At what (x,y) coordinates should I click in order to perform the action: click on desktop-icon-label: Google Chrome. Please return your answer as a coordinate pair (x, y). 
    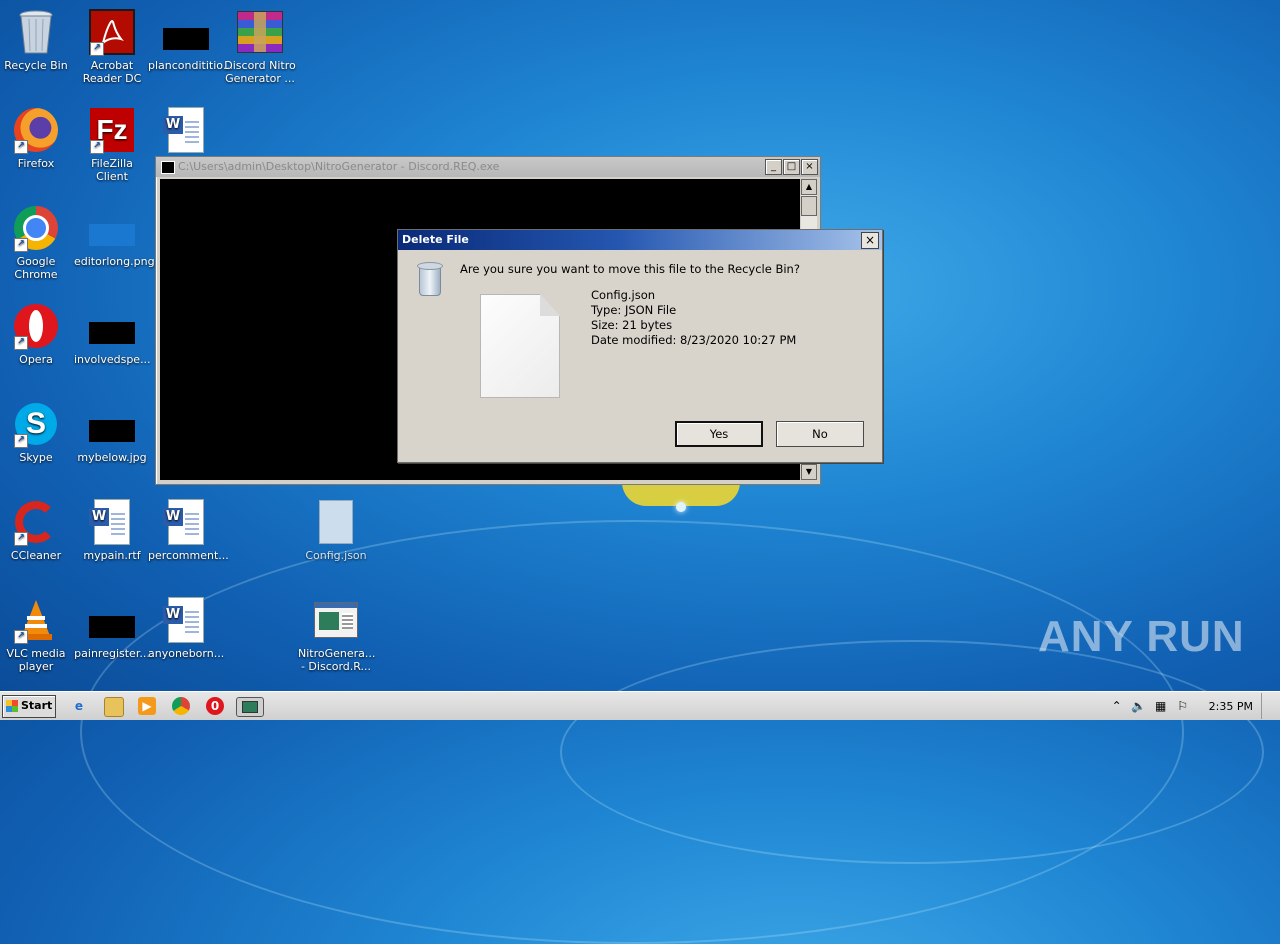
    Looking at the image, I should click on (36, 268).